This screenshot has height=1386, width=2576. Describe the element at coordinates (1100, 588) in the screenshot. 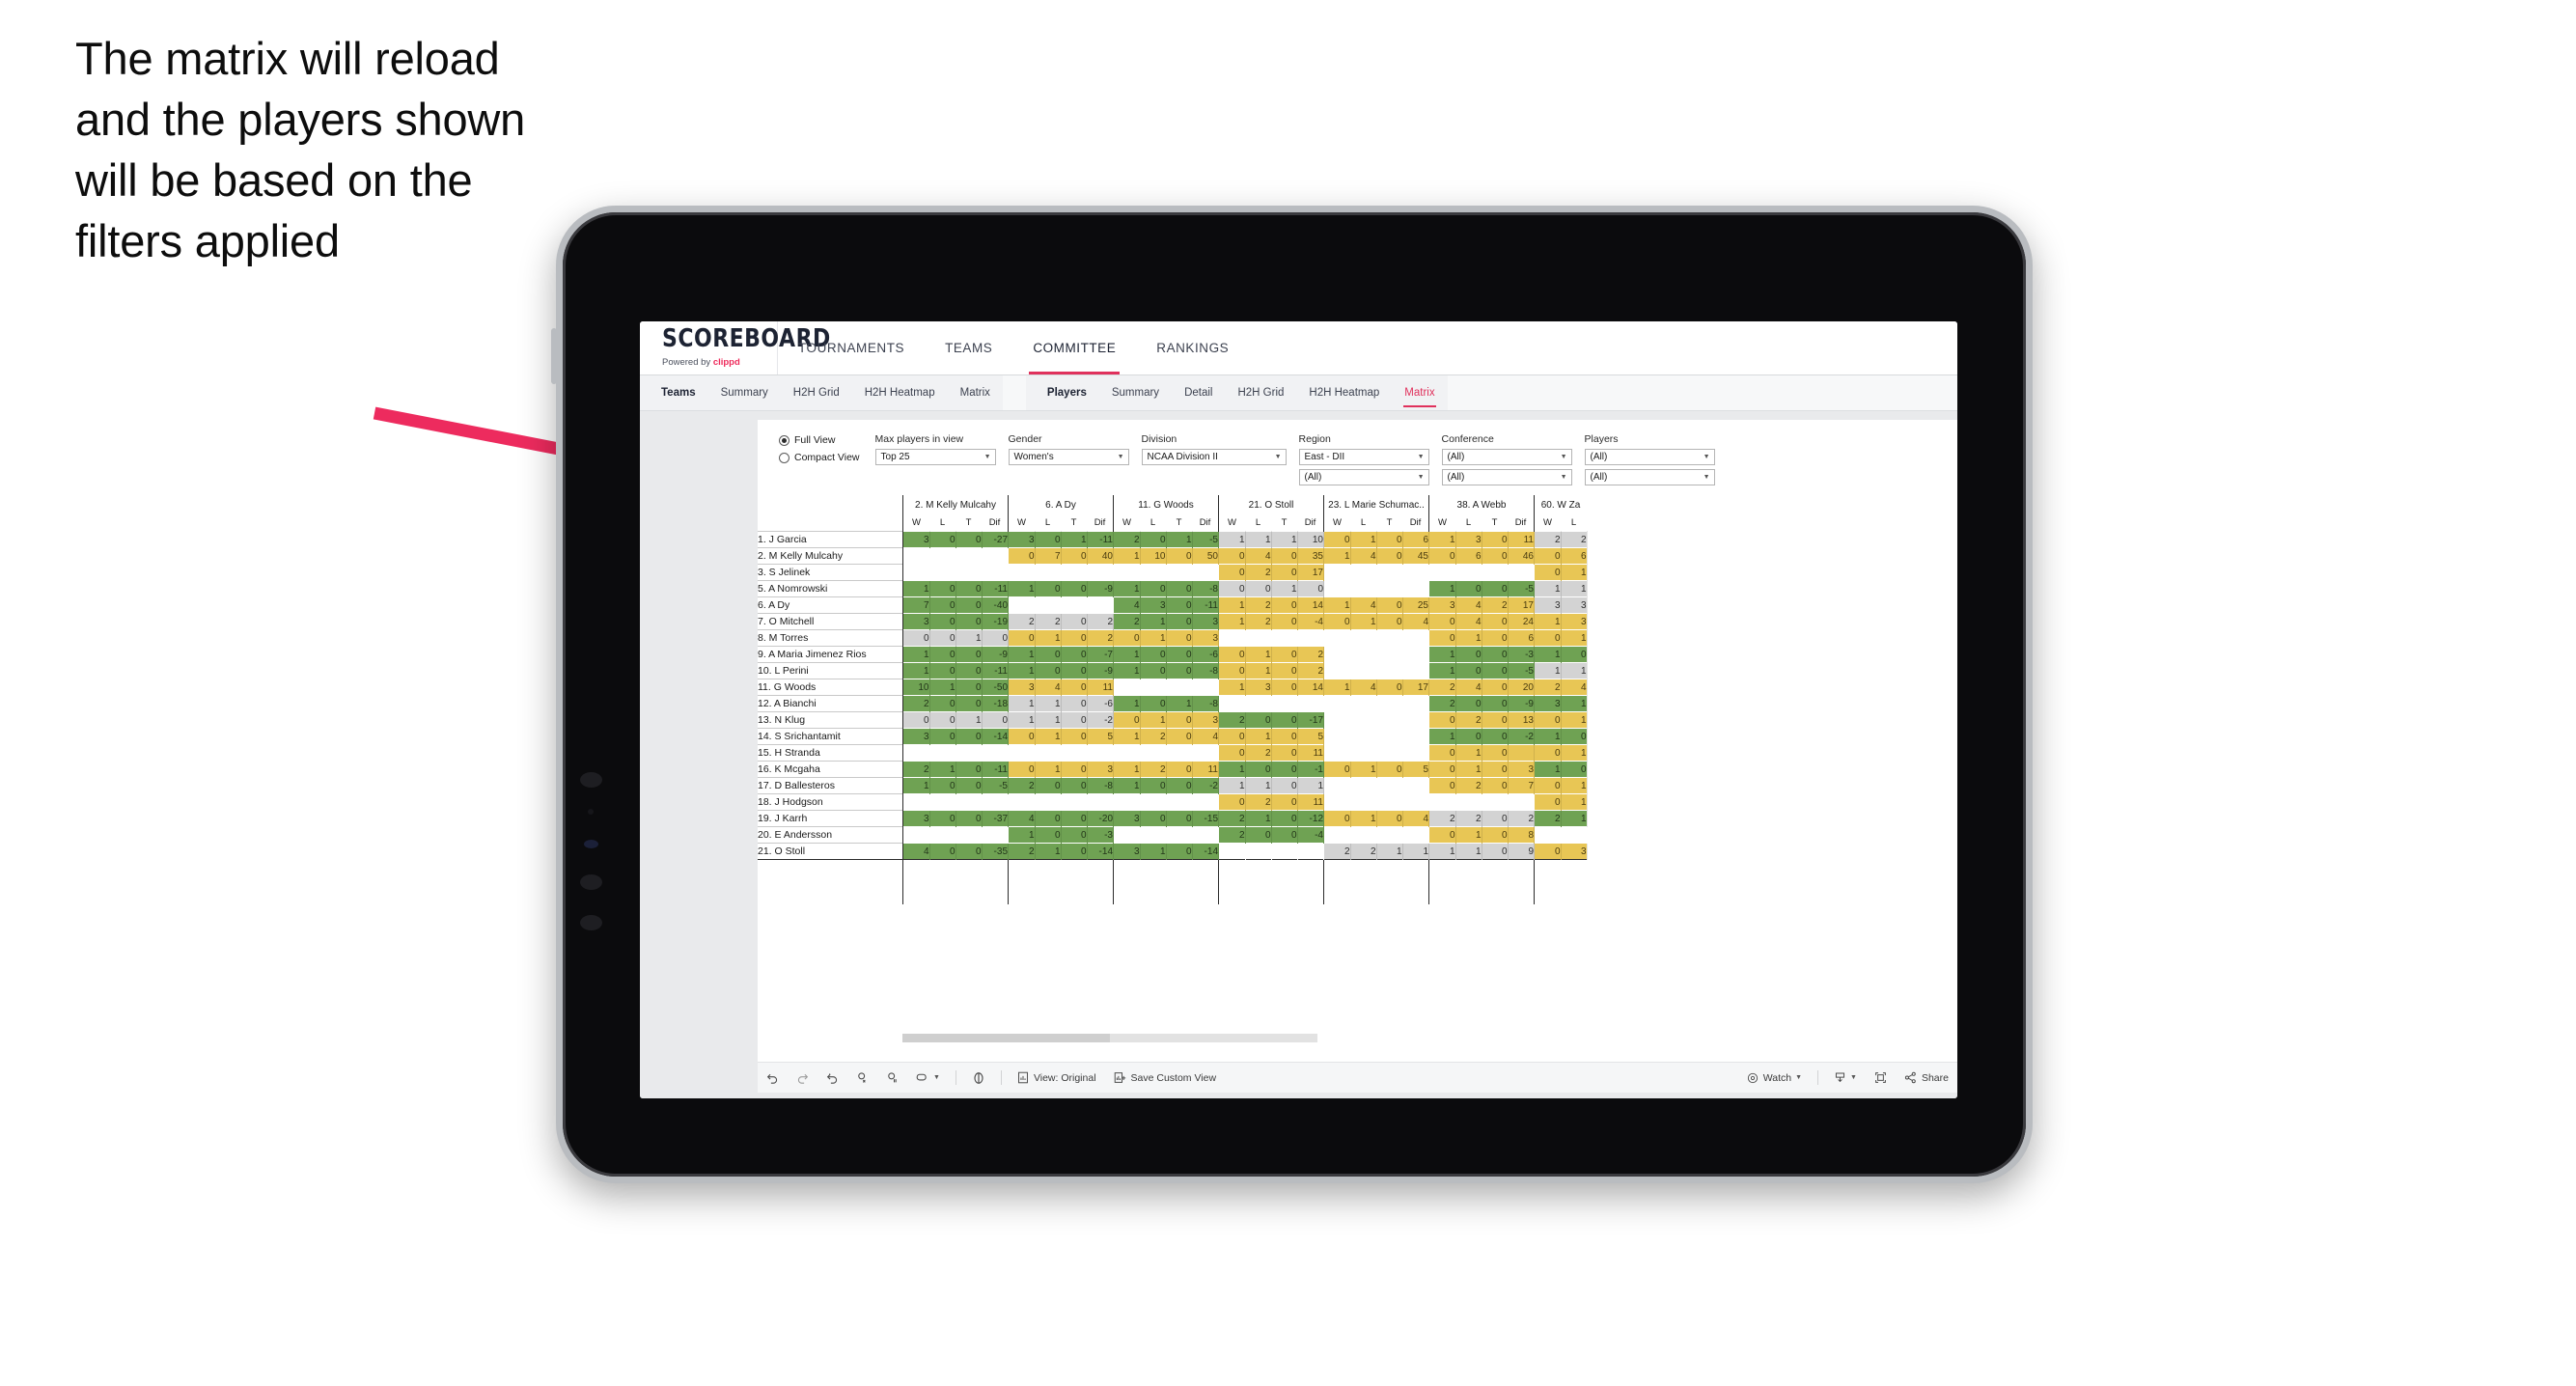

I see `matrix-cell: -9` at that location.